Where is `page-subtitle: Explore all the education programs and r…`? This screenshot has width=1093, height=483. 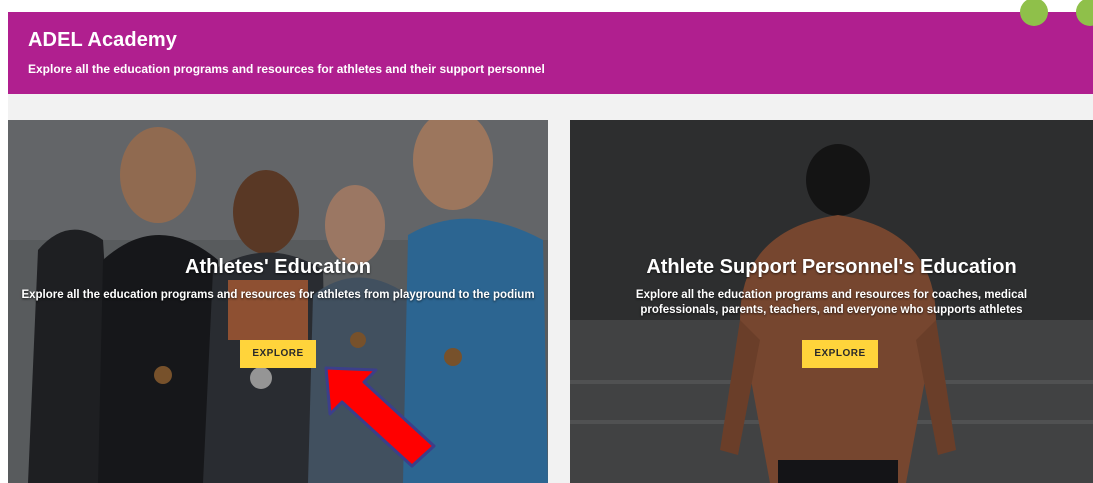 page-subtitle: Explore all the education programs and r… is located at coordinates (286, 69).